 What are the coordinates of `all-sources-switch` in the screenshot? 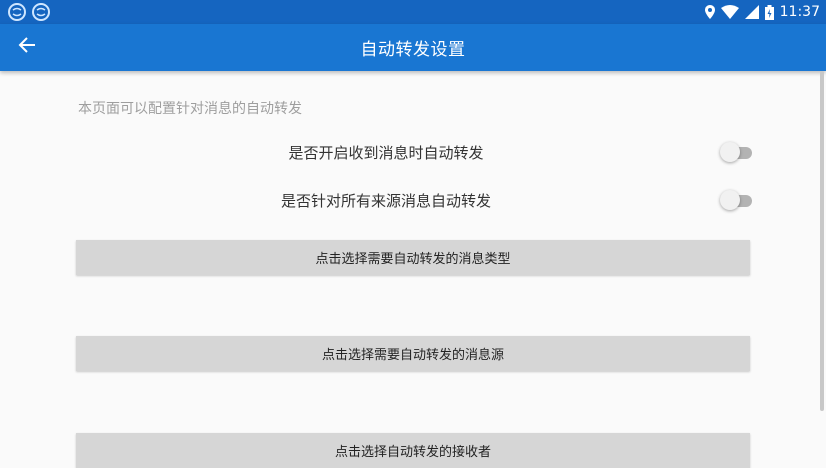 It's located at (737, 200).